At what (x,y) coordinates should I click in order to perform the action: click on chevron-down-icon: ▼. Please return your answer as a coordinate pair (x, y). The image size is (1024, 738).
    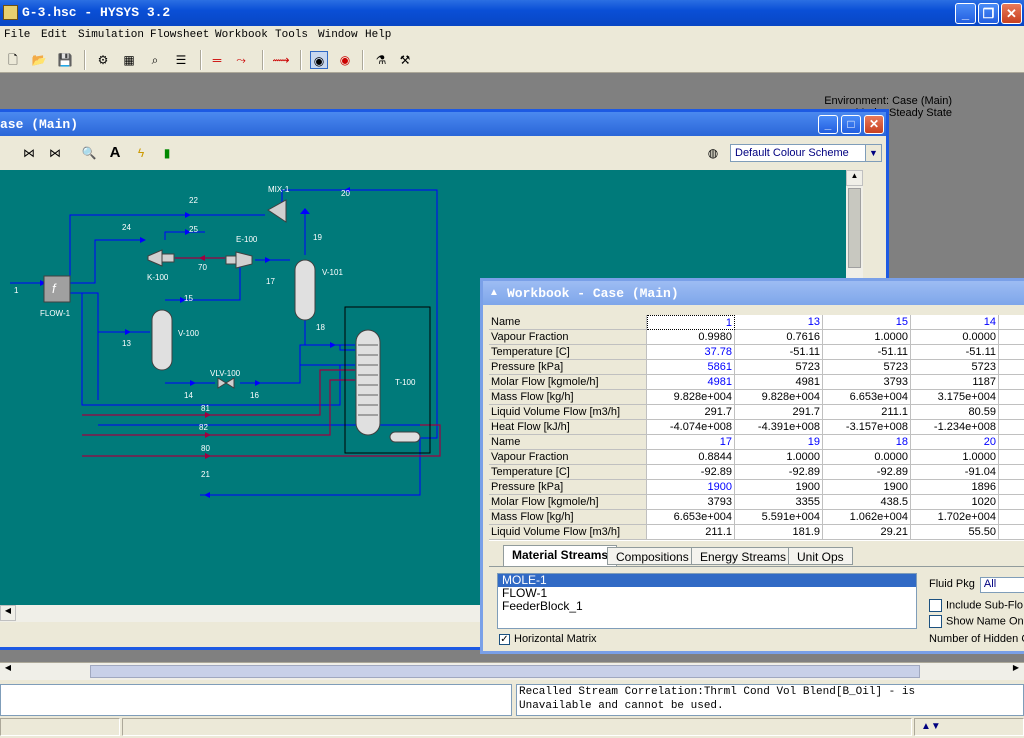
    Looking at the image, I should click on (873, 153).